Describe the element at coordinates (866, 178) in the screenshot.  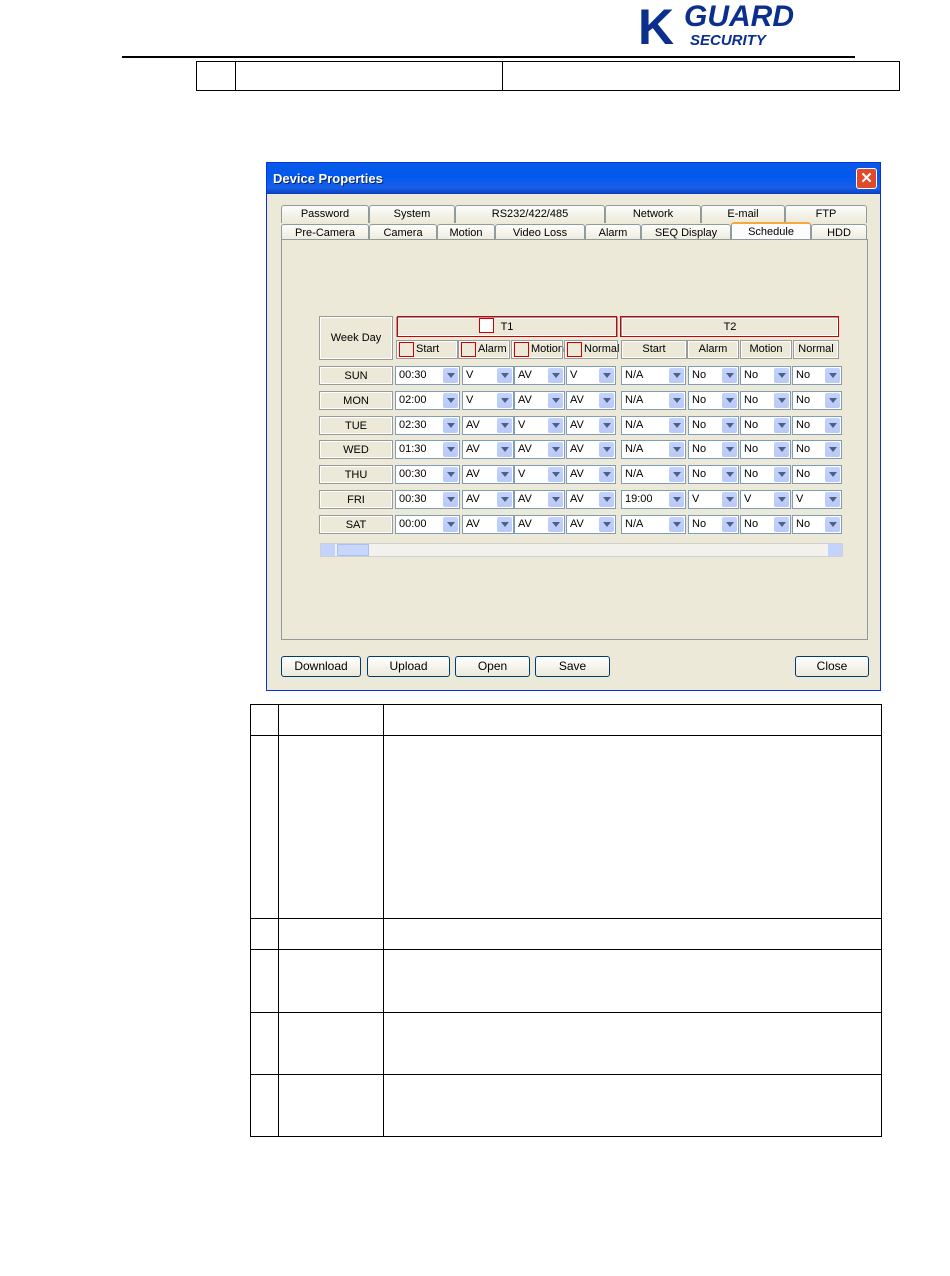
I see `close-icon: ✕` at that location.